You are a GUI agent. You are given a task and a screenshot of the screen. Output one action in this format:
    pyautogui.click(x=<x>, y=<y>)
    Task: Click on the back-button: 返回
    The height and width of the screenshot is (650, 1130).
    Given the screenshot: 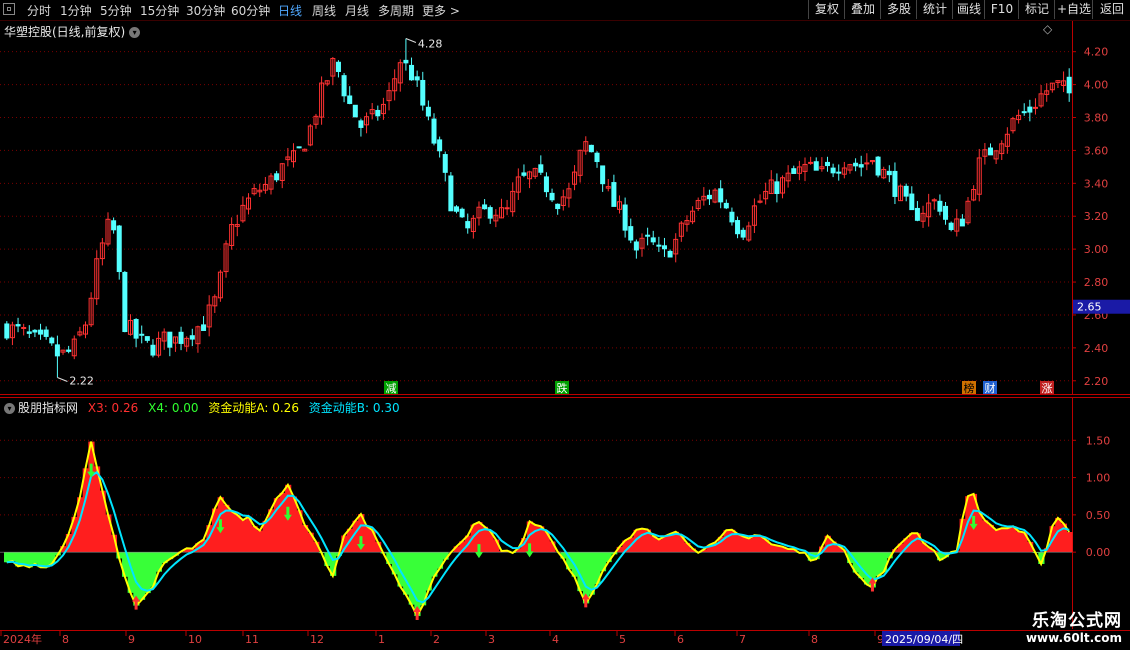 What is the action you would take?
    pyautogui.click(x=1111, y=9)
    